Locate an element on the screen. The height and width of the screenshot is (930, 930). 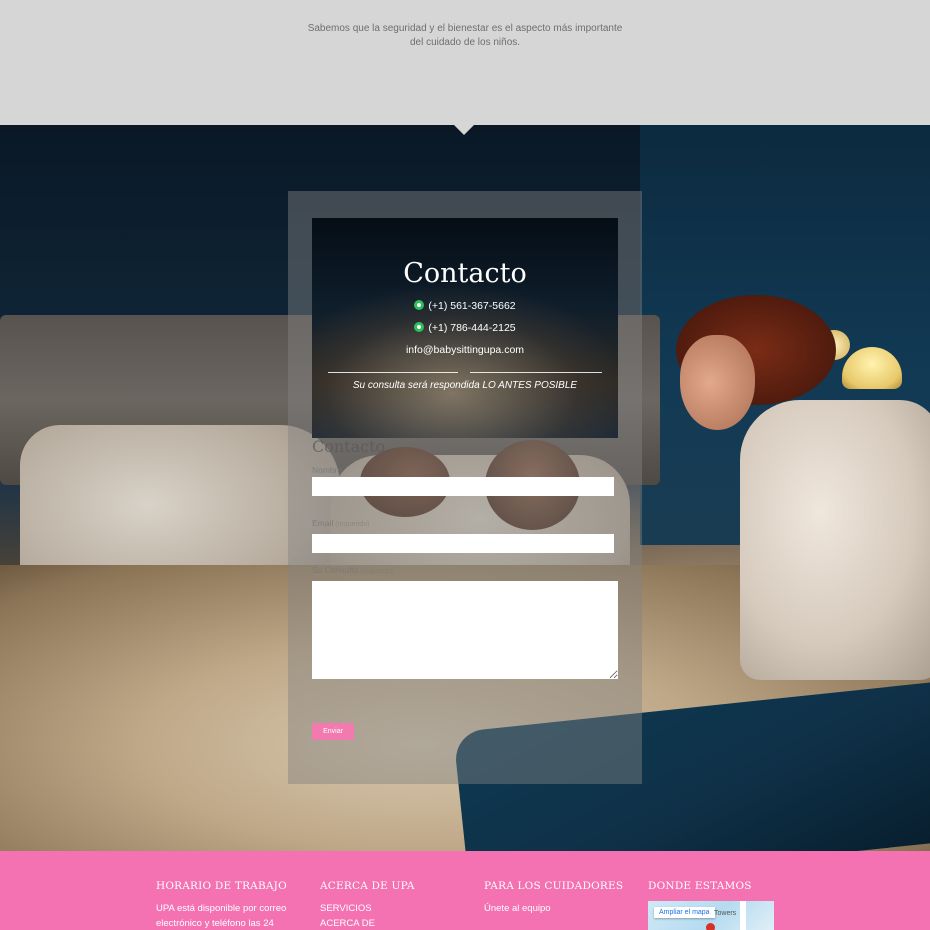
footer-link-join-team: Únete al equipo is located at coordinates (517, 908).